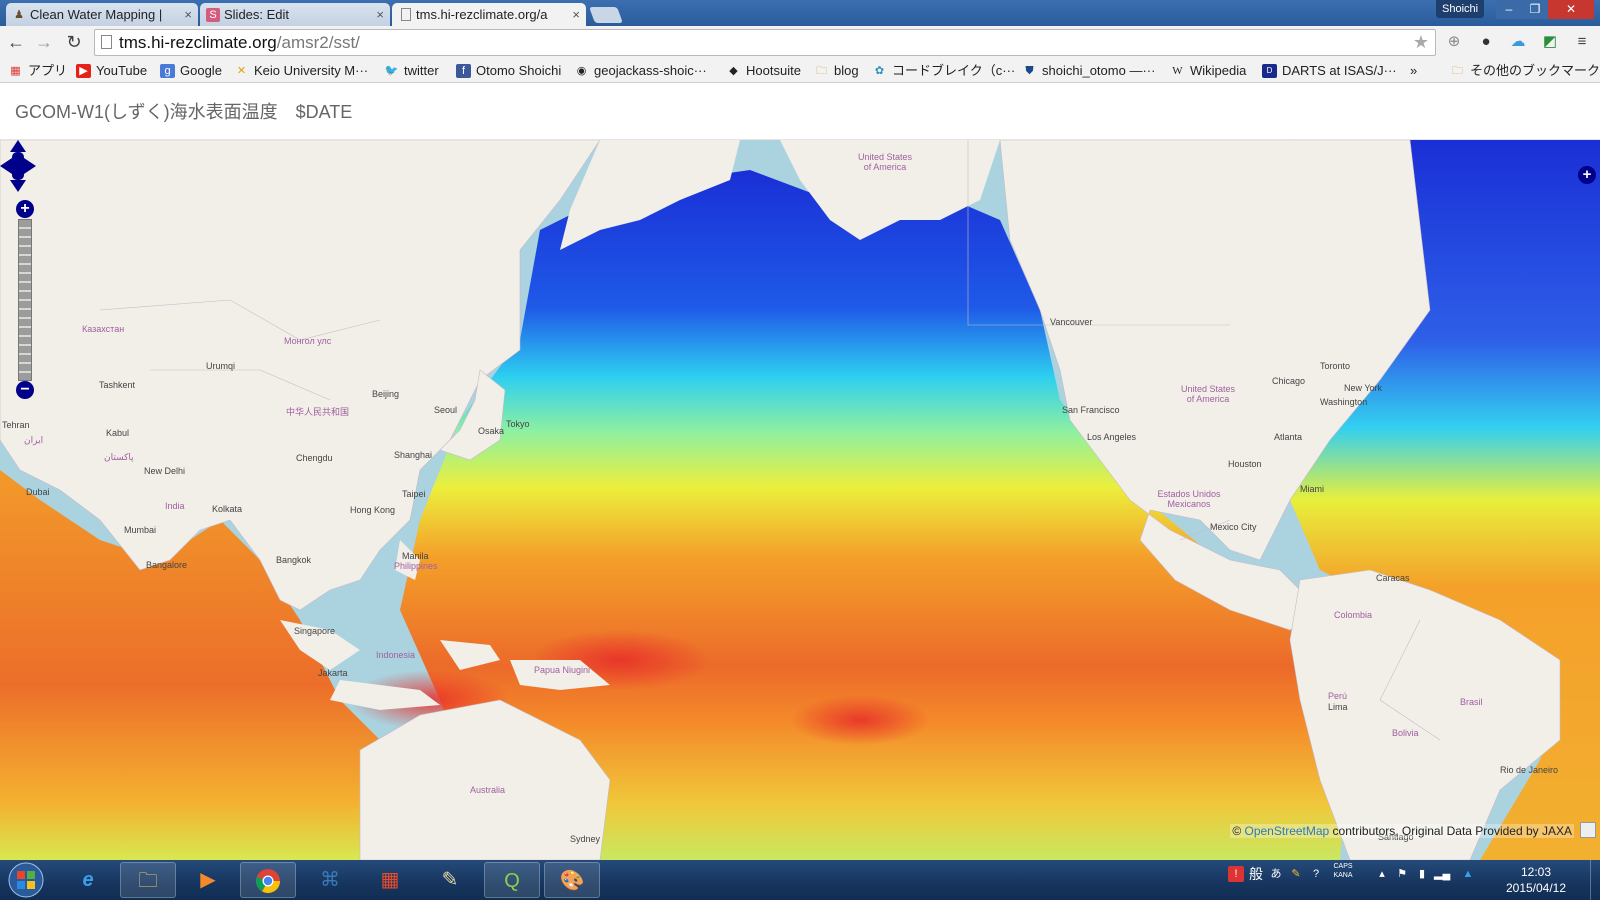 The image size is (1600, 906). What do you see at coordinates (1457, 71) in the screenshot?
I see `folder-icon: 🗀` at bounding box center [1457, 71].